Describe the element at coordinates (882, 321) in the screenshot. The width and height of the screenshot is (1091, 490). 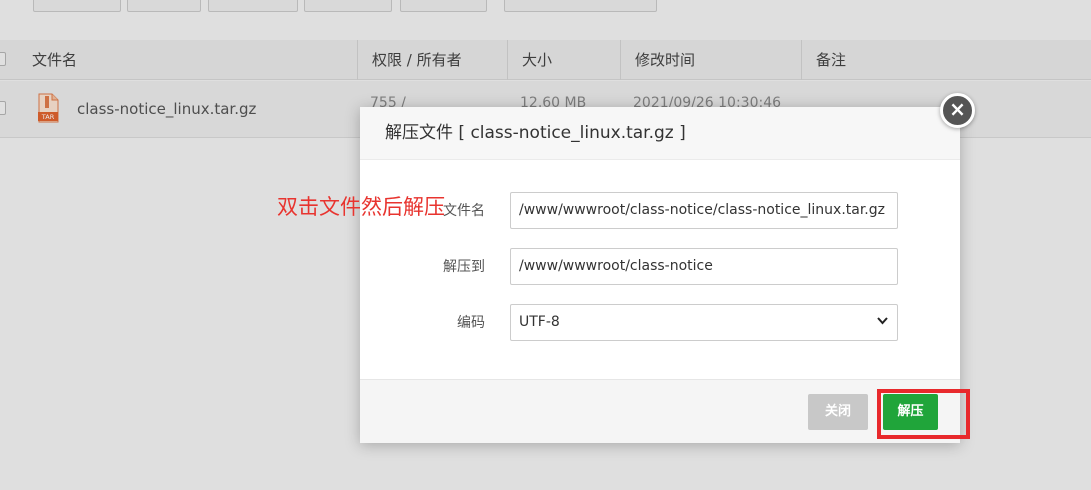
I see `chevron-down-icon` at that location.